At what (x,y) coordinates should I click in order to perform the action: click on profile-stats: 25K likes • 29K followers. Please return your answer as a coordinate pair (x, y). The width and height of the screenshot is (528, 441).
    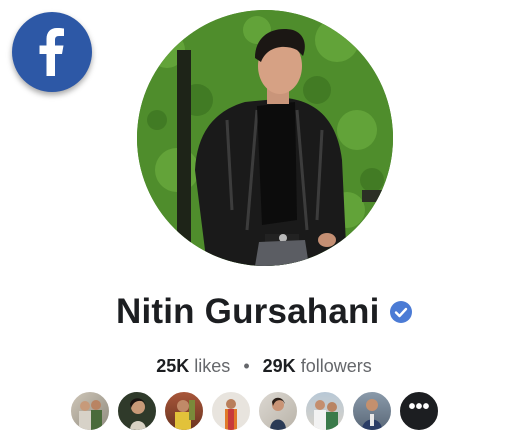
    Looking at the image, I should click on (264, 366).